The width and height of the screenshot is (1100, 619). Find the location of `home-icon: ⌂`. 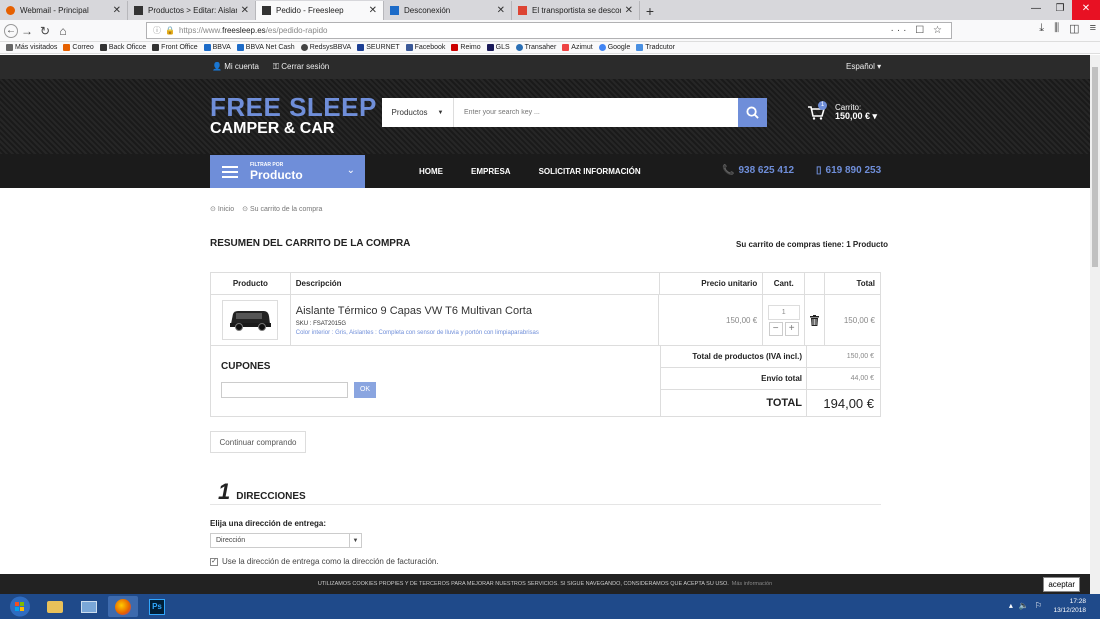

home-icon: ⌂ is located at coordinates (63, 31).